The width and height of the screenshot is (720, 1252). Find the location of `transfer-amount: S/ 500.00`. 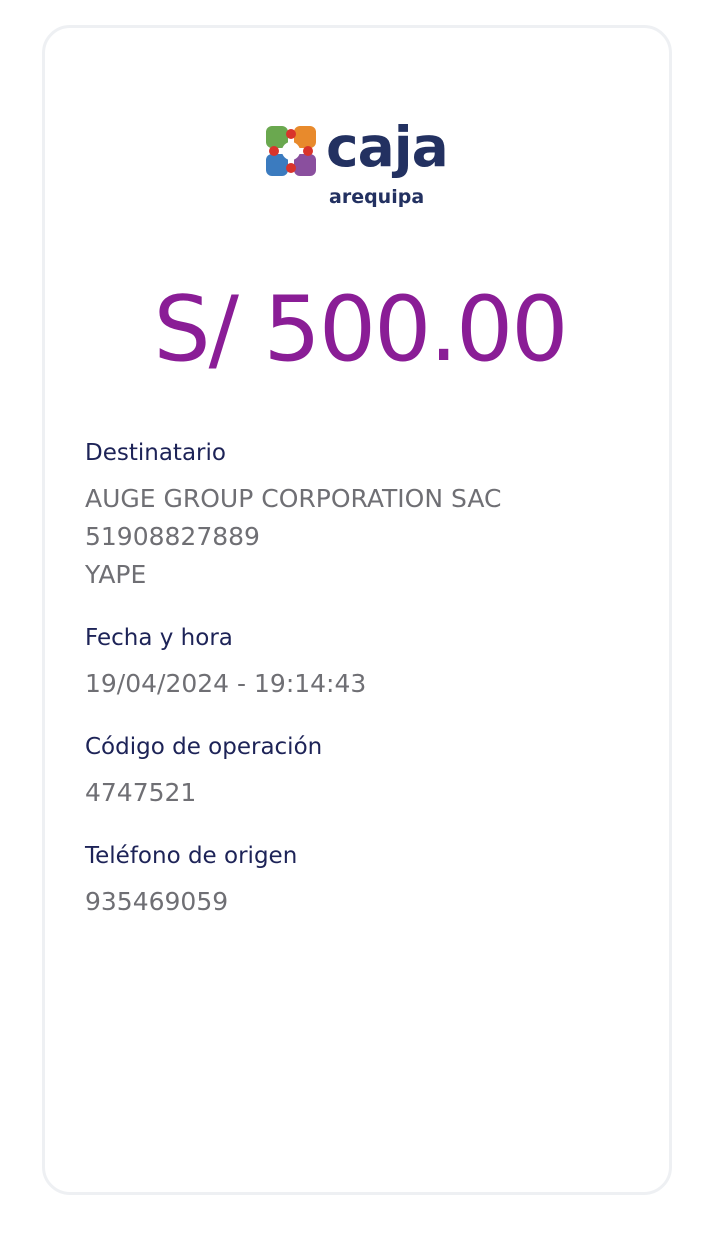

transfer-amount: S/ 500.00 is located at coordinates (361, 329).